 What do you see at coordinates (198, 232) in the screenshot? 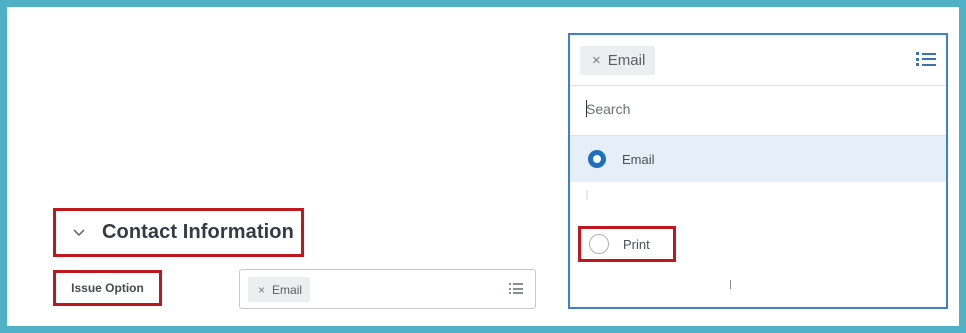
I see `section-title: Contact Information` at bounding box center [198, 232].